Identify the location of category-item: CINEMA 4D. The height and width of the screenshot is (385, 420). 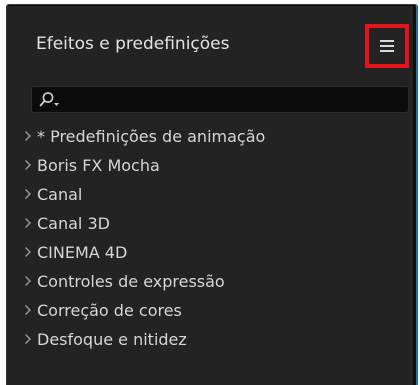
(210, 252).